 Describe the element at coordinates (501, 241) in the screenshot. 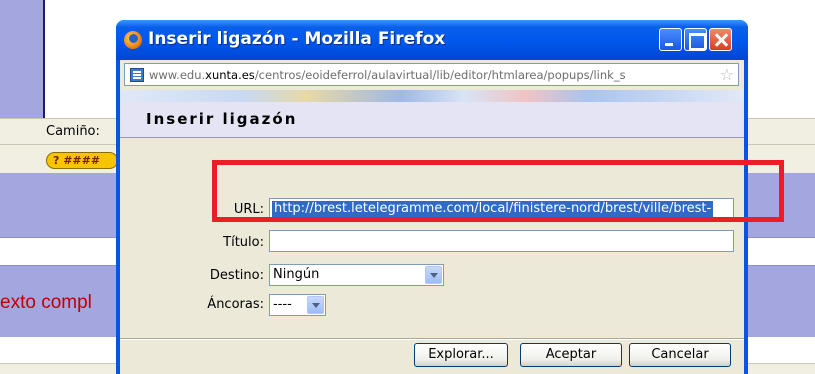

I see `title-input` at that location.